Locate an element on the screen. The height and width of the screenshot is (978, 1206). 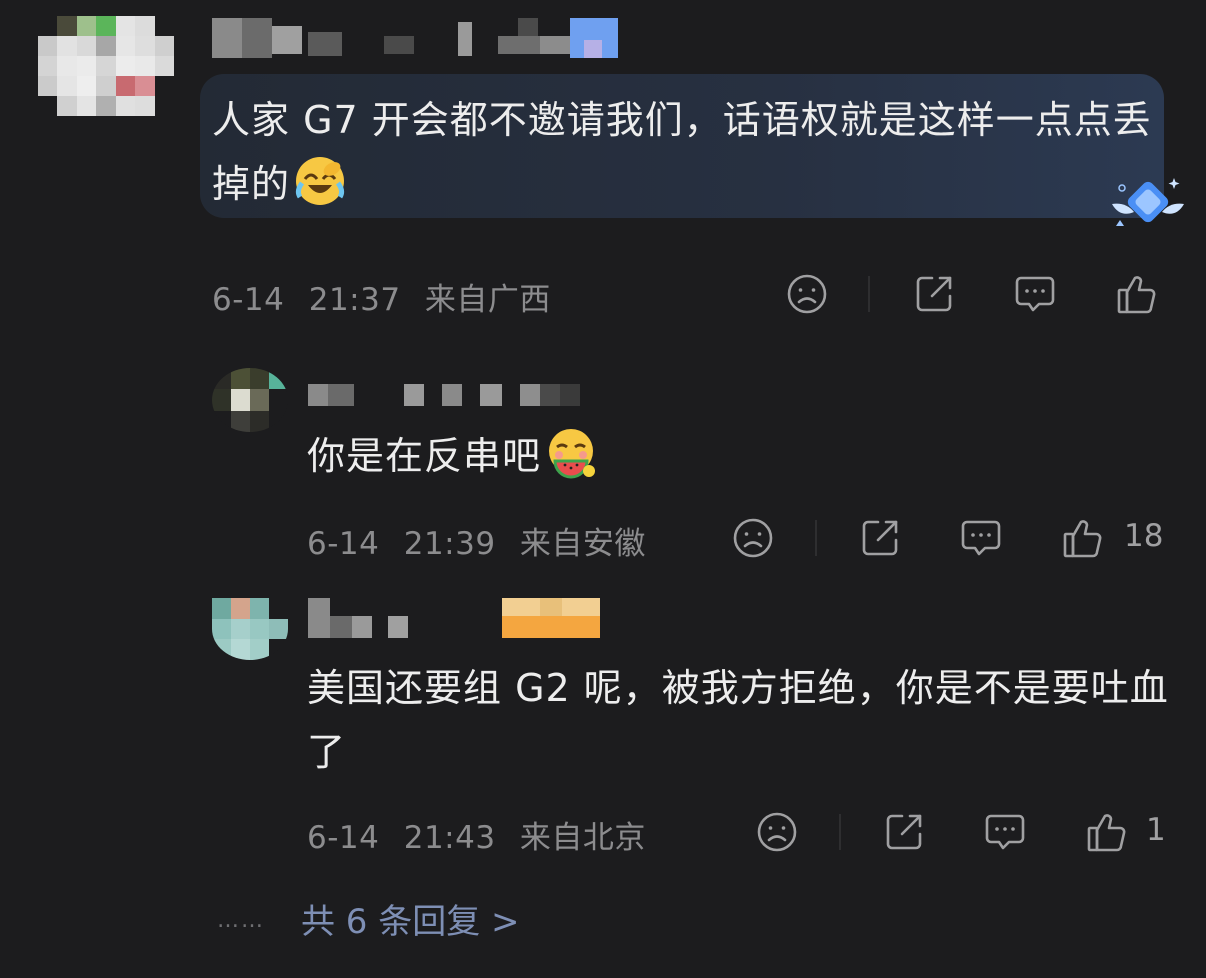
reply-time: 21:39 is located at coordinates (449, 544).